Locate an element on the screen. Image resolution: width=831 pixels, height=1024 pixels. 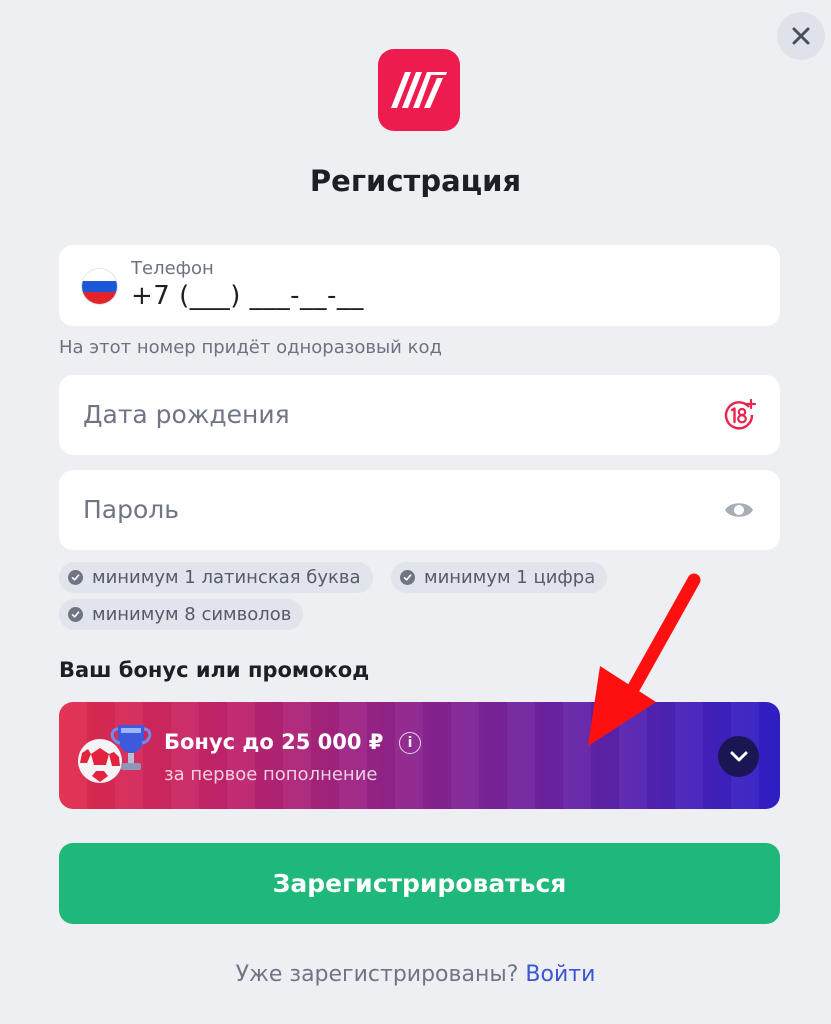
annotation-arrow-icon is located at coordinates (644, 659).